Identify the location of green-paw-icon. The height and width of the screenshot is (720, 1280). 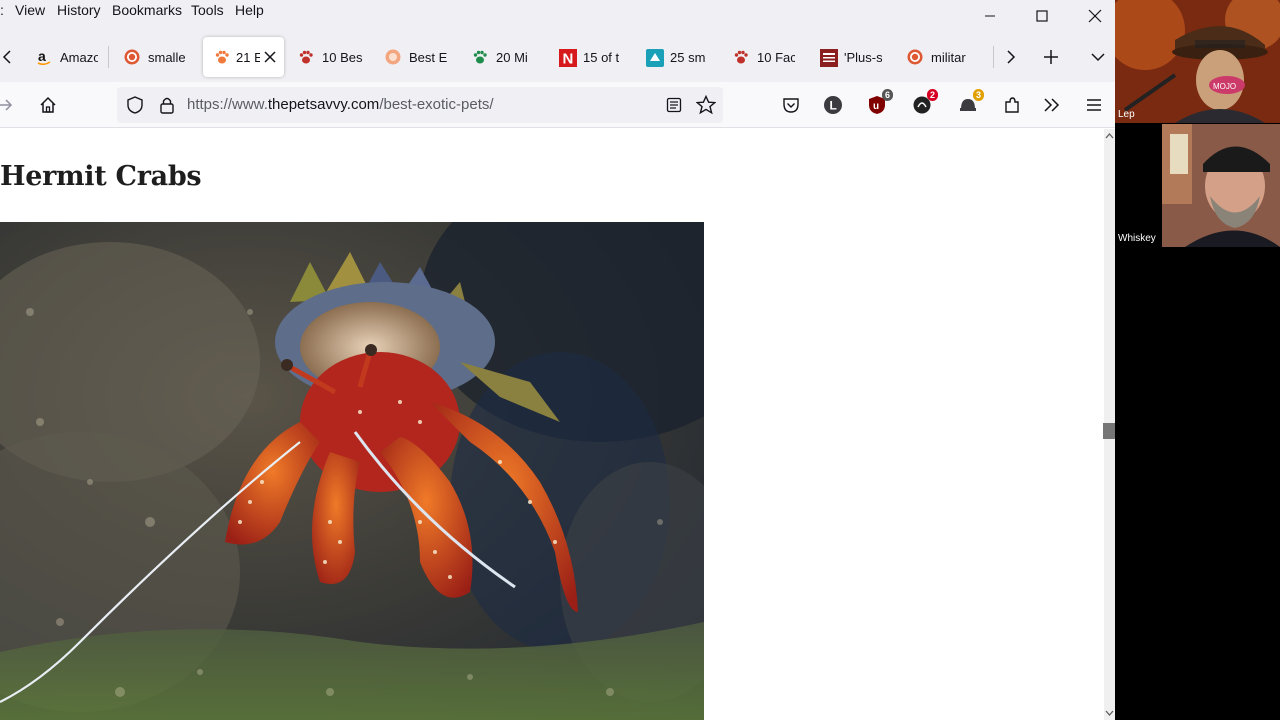
(480, 57).